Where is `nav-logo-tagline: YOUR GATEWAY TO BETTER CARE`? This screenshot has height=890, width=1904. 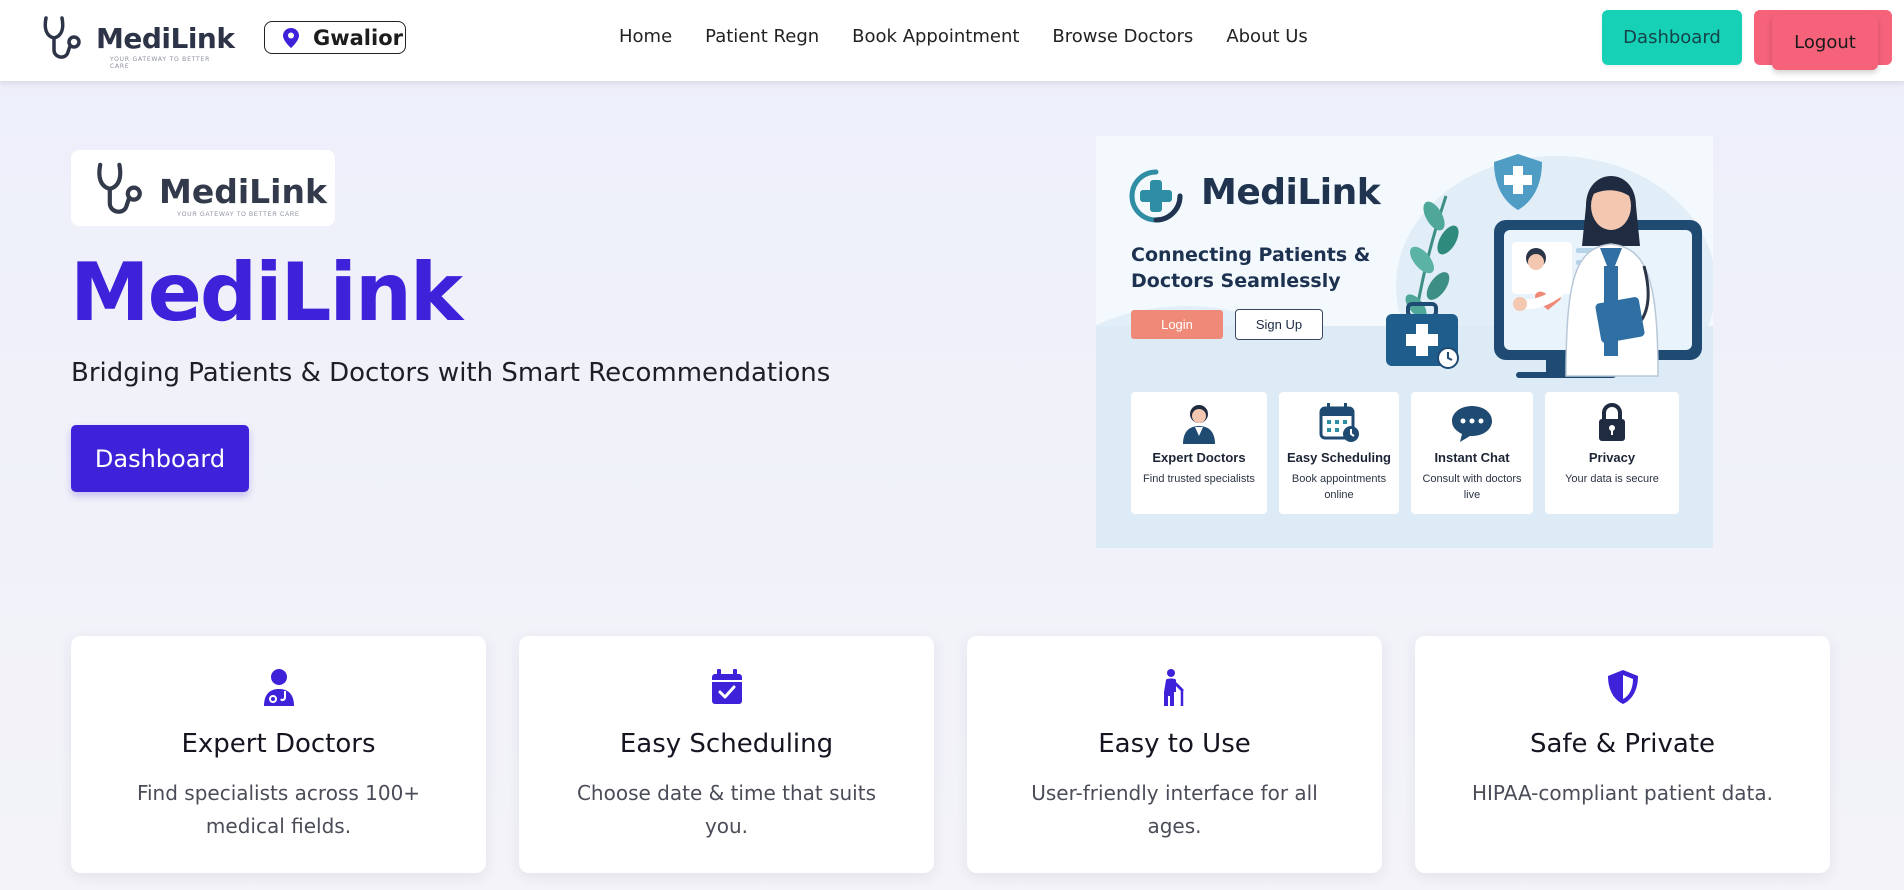 nav-logo-tagline: YOUR GATEWAY TO BETTER CARE is located at coordinates (160, 63).